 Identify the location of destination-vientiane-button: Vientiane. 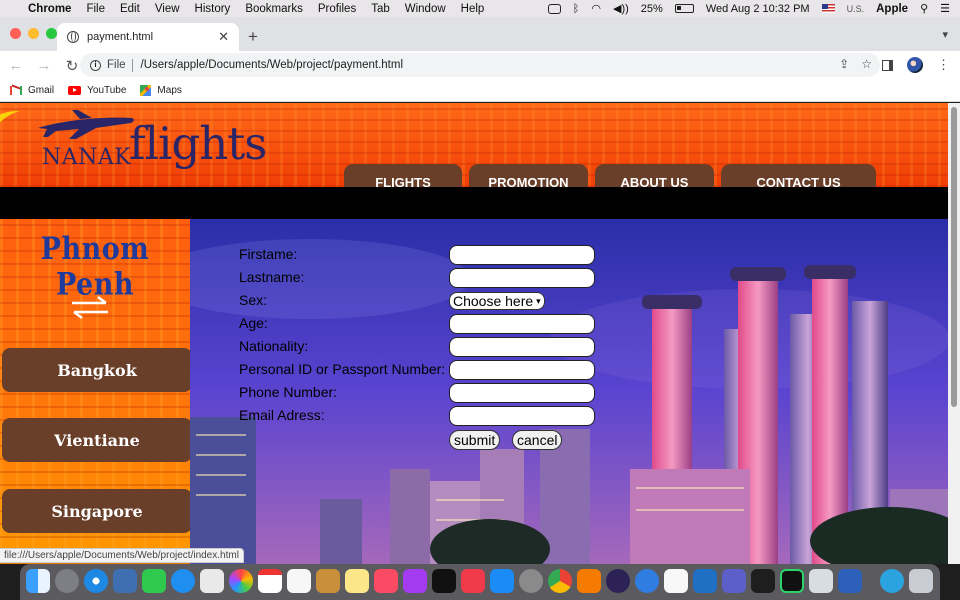
(97, 440).